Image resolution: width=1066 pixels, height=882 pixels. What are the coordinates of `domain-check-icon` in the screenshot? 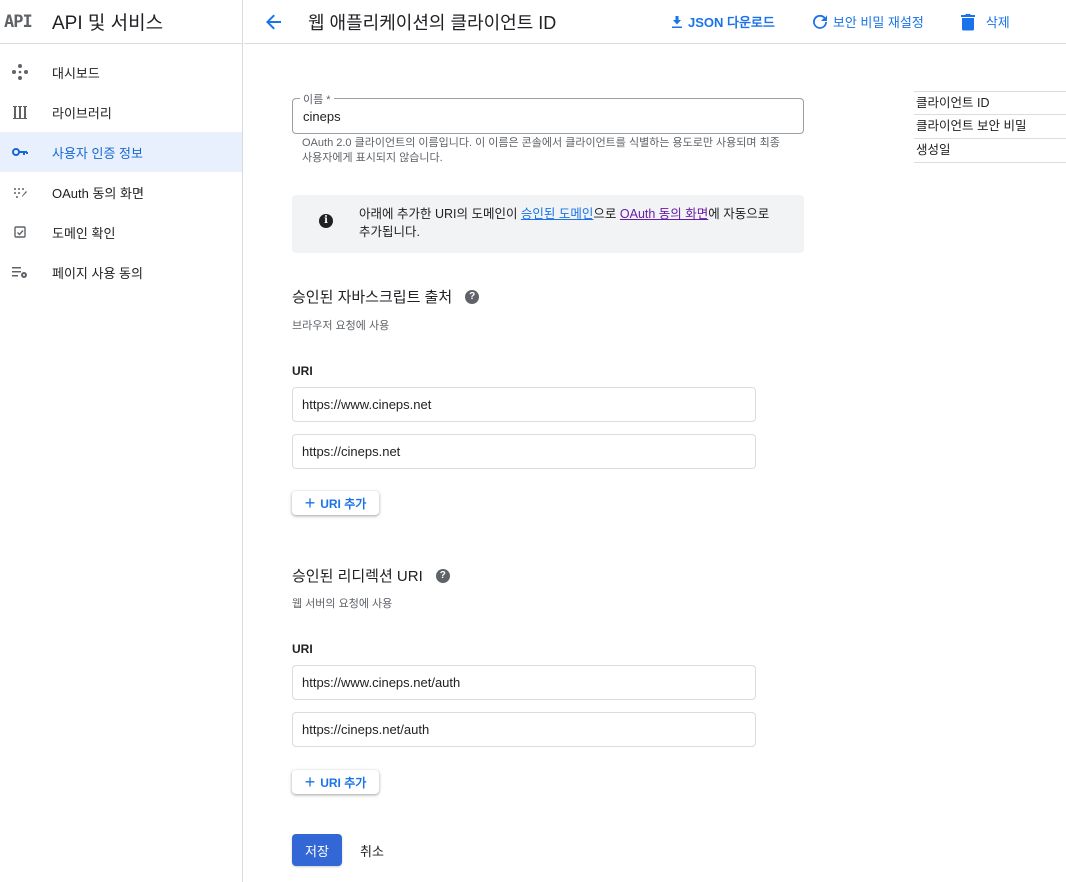 It's located at (20, 232).